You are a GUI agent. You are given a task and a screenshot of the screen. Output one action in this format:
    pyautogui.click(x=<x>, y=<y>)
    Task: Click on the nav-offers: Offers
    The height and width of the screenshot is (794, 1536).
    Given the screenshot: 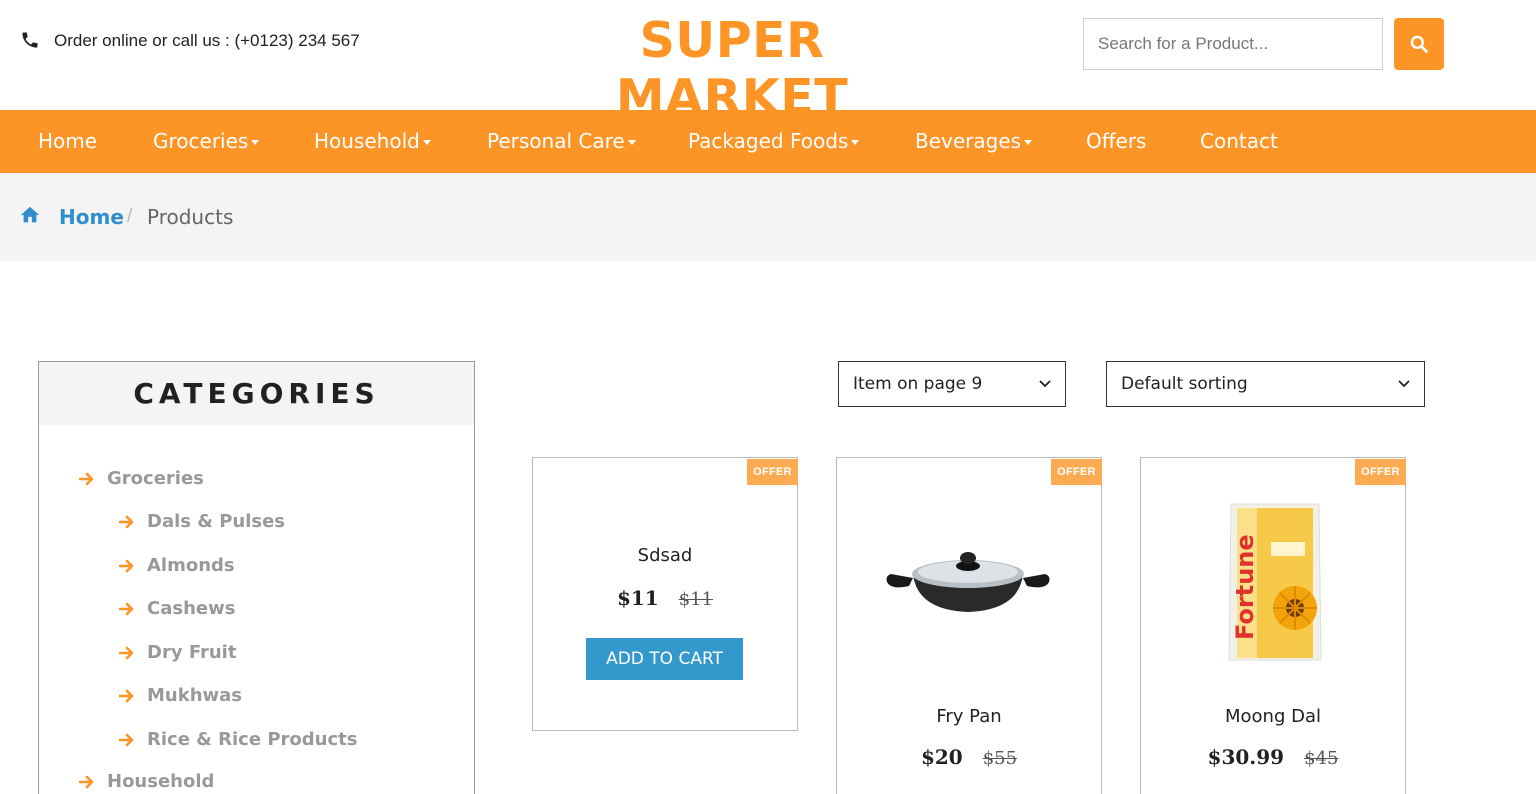 What is the action you would take?
    pyautogui.click(x=1116, y=141)
    